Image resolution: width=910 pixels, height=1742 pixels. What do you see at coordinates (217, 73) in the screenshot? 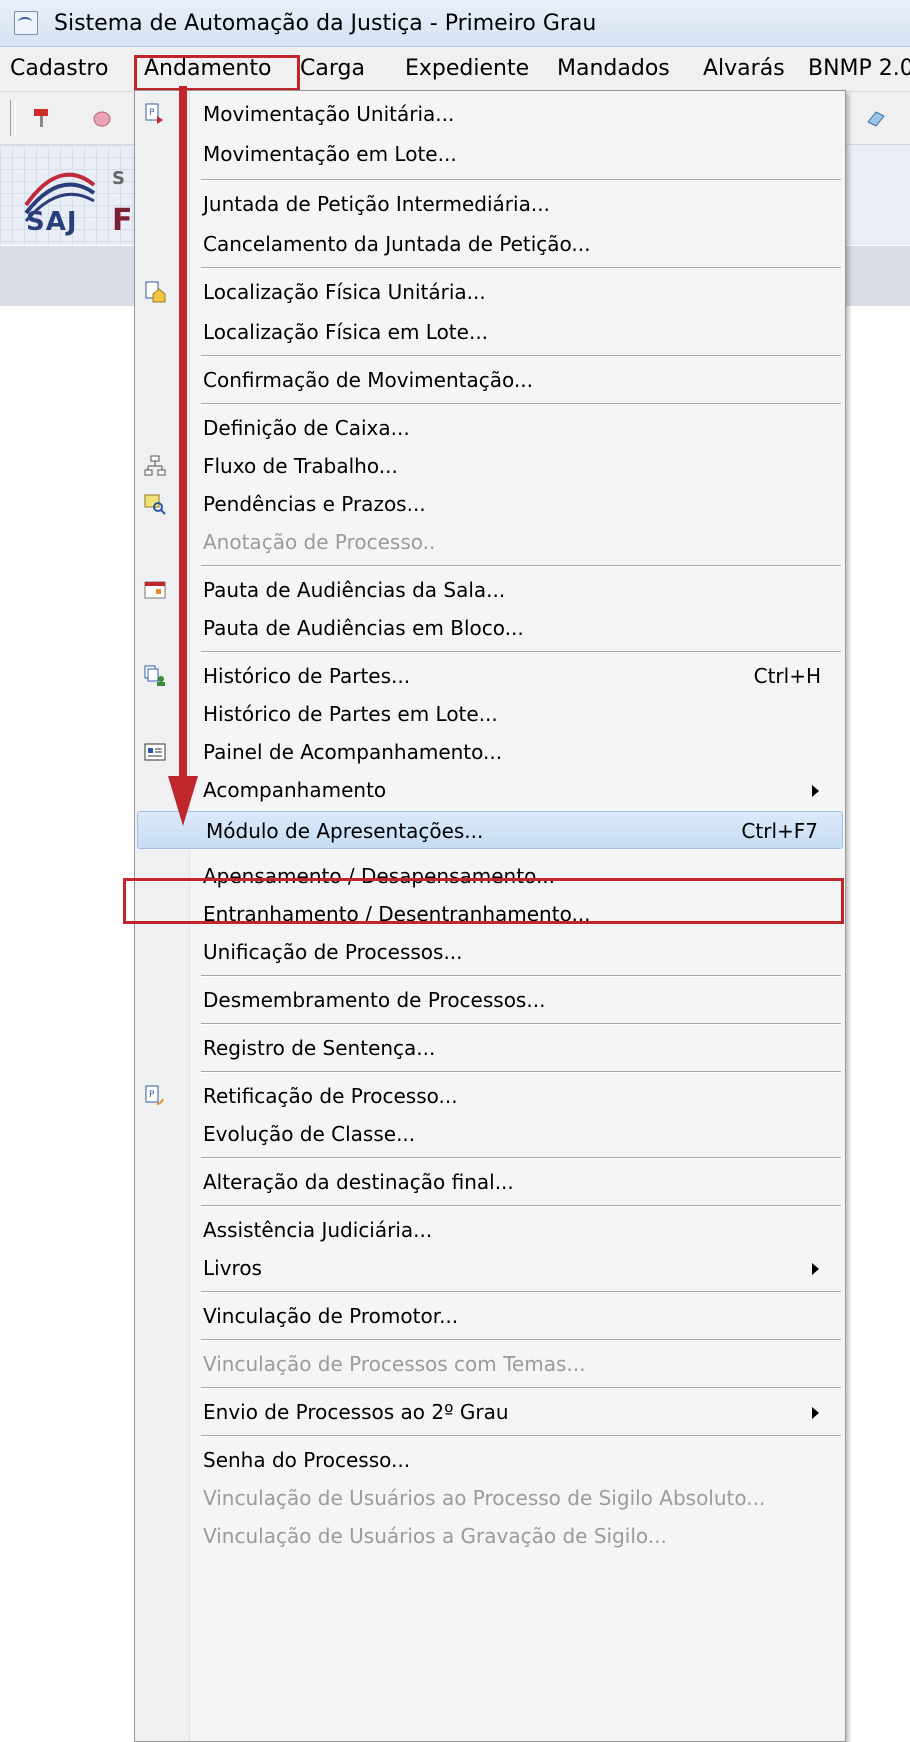
I see `menu-highlight-box` at bounding box center [217, 73].